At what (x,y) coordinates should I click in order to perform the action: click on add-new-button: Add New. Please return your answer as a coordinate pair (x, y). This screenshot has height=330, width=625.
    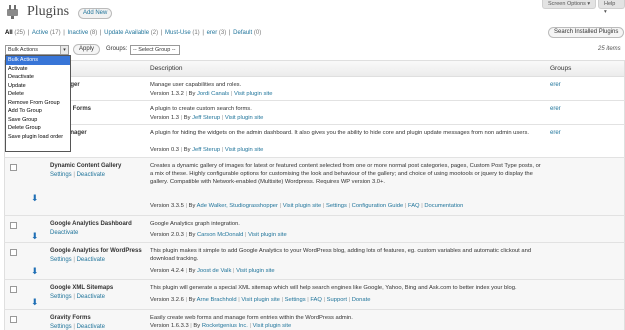
    Looking at the image, I should click on (95, 13).